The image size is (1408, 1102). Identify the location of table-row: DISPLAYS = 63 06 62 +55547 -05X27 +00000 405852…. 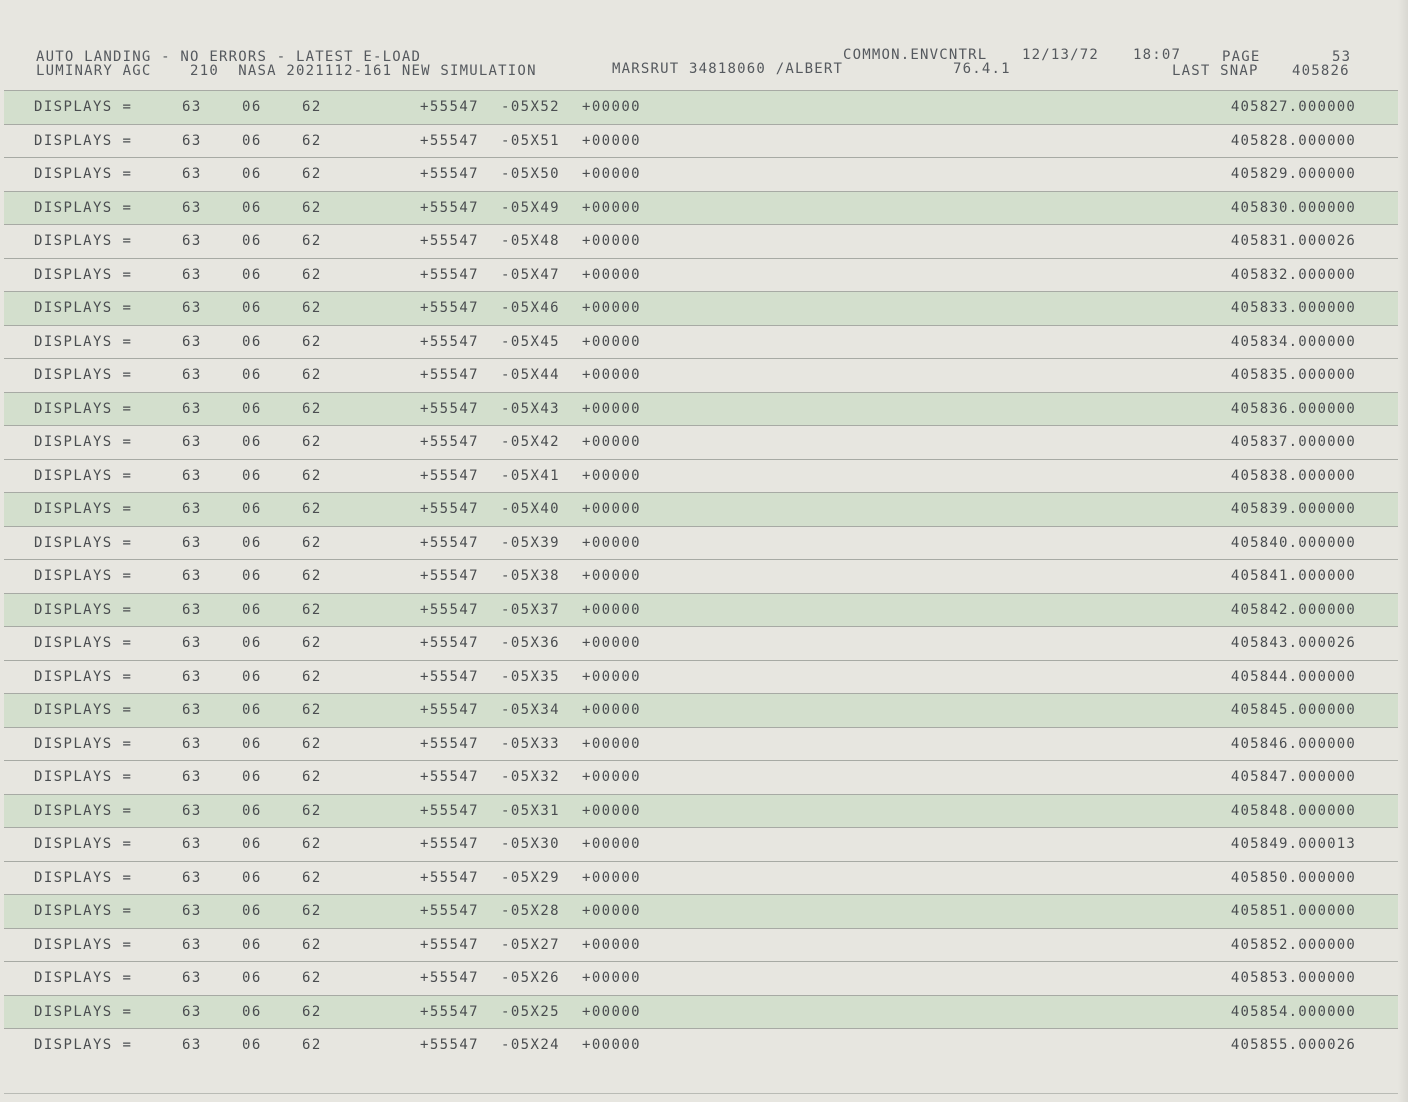
(701, 944).